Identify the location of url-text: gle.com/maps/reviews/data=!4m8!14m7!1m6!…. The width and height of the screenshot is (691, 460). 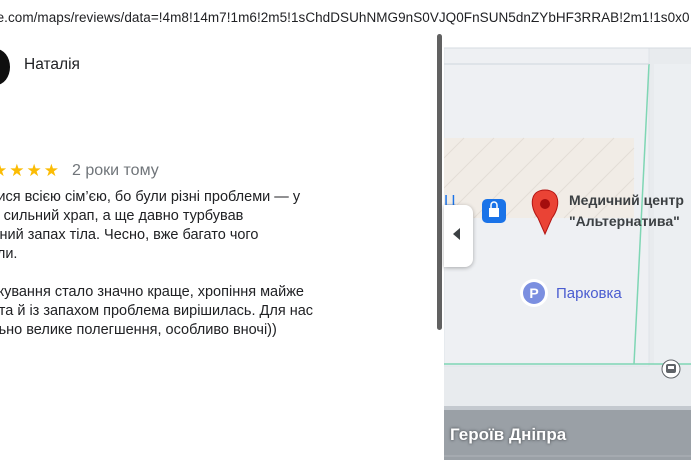
(345, 17).